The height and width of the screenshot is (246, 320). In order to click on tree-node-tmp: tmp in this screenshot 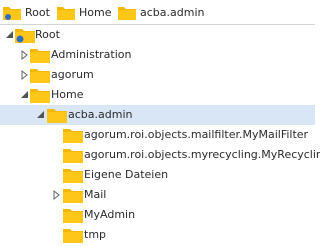, I will do `click(157, 235)`.